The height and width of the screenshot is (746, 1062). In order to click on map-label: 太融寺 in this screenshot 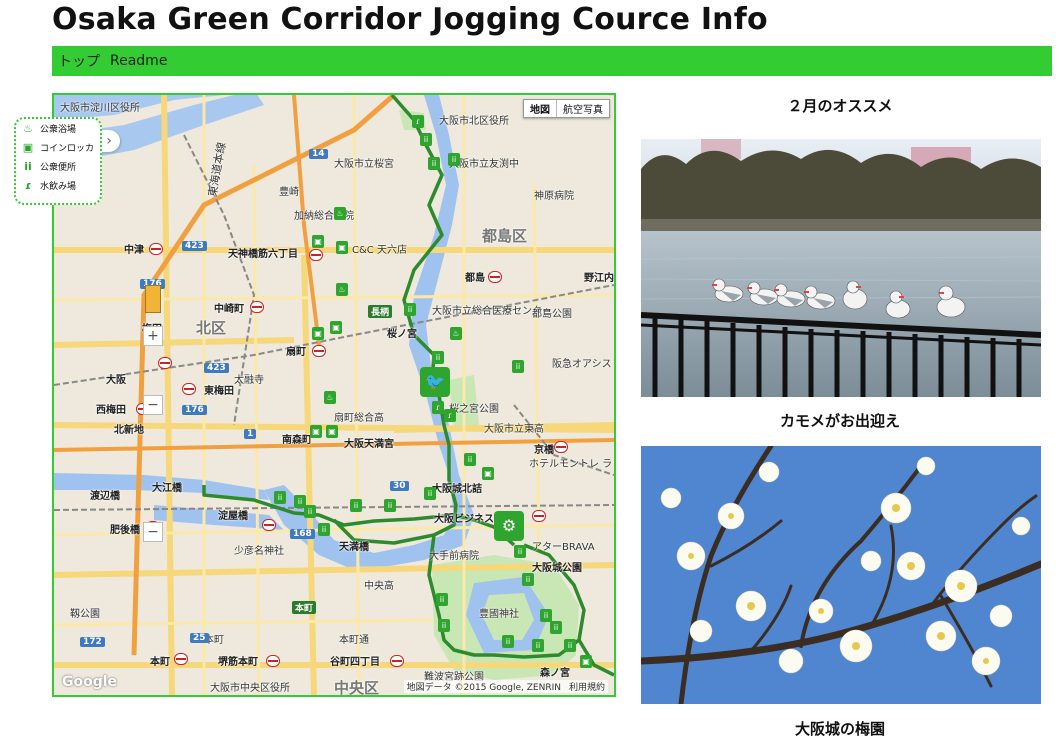, I will do `click(249, 380)`.